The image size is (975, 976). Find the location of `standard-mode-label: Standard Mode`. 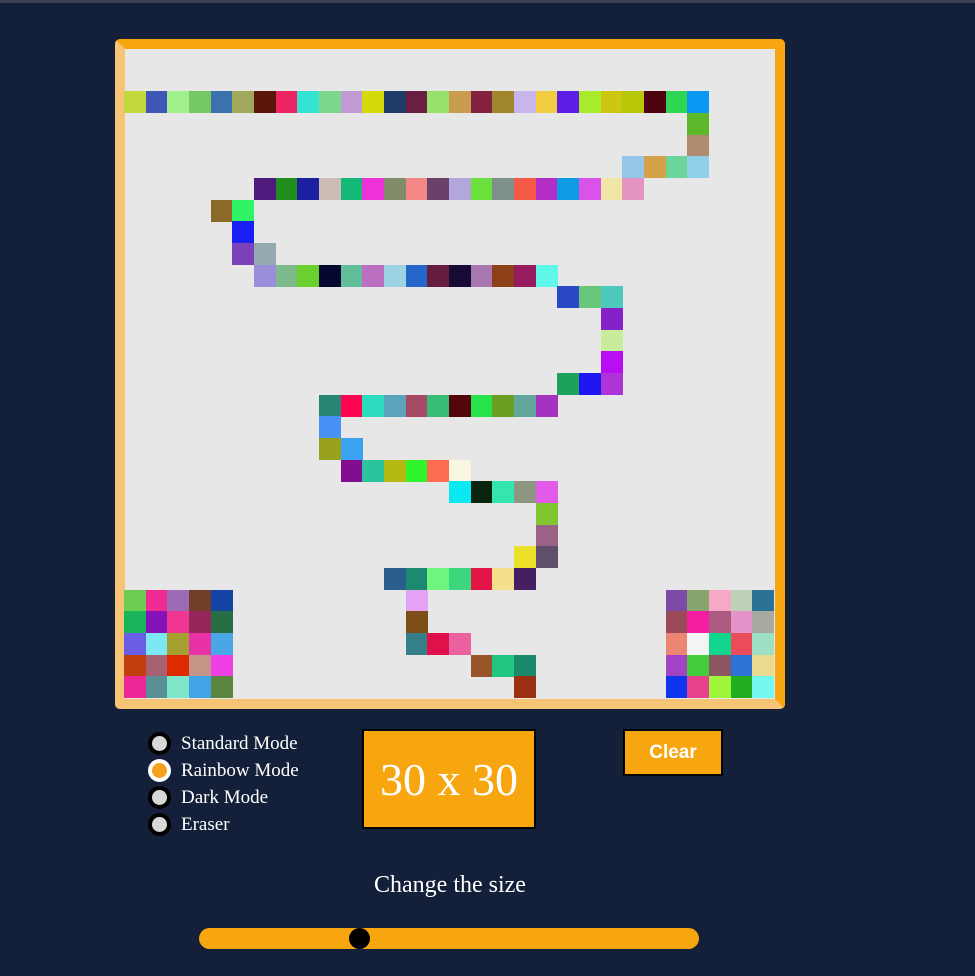

standard-mode-label: Standard Mode is located at coordinates (239, 744).